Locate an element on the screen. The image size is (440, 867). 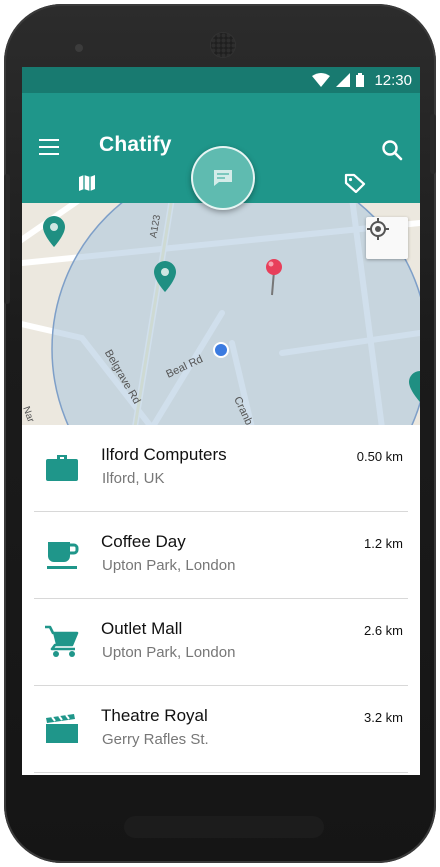
search-icon is located at coordinates (392, 150).